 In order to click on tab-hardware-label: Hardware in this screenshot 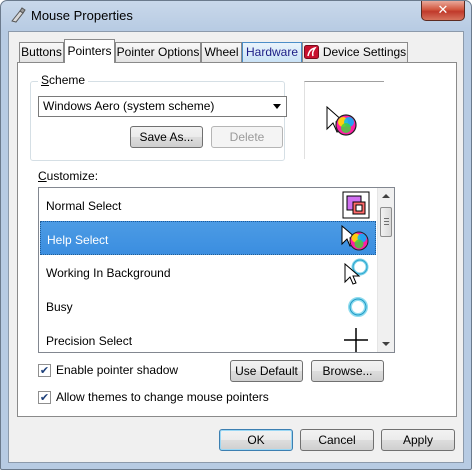, I will do `click(272, 52)`.